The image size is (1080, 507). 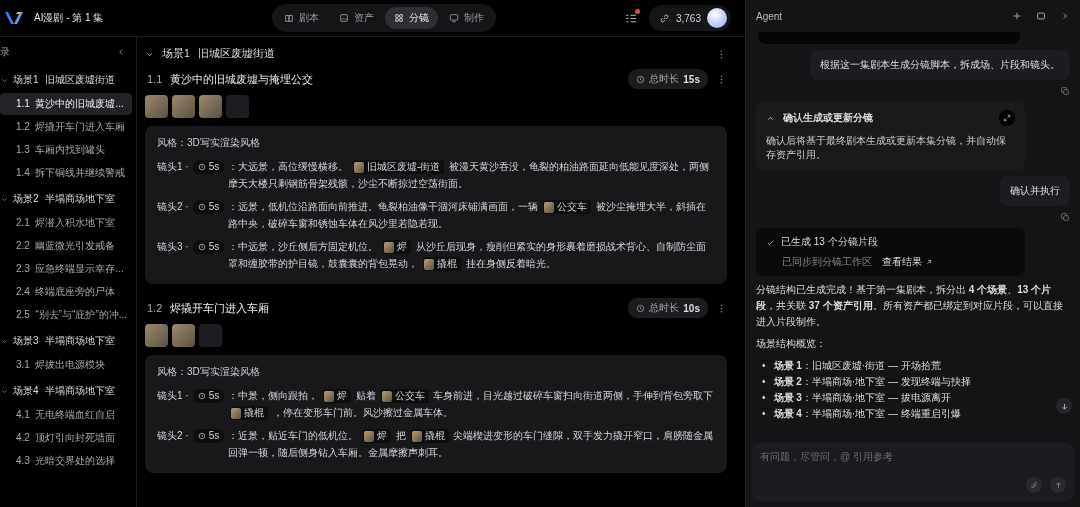 I want to click on user-message: 根据这一集剧本生成分镜脚本，拆成场、片段和镜头。, so click(x=940, y=65).